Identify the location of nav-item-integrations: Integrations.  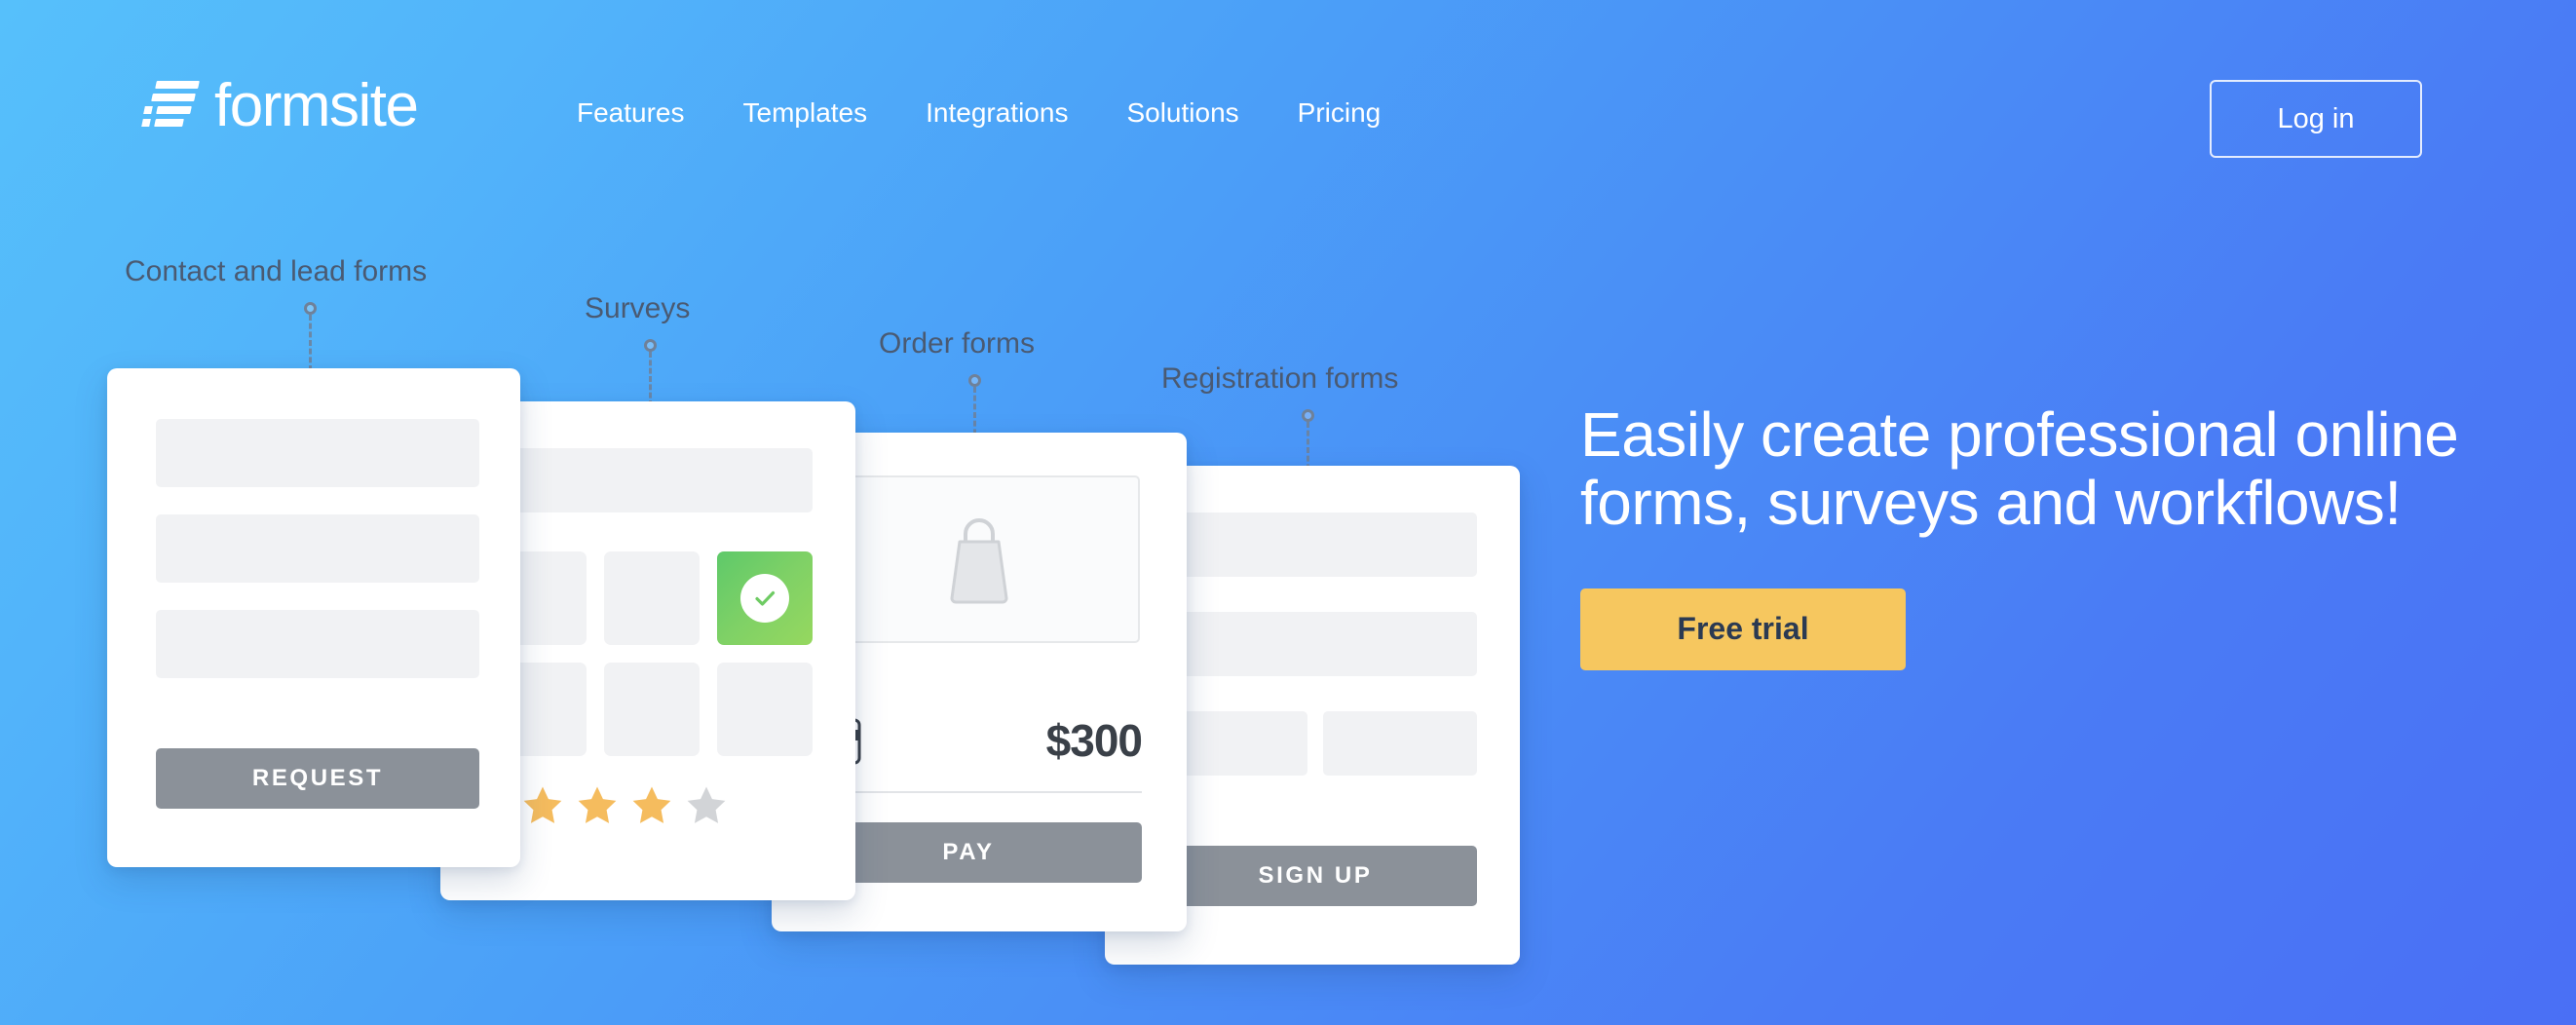
(997, 113).